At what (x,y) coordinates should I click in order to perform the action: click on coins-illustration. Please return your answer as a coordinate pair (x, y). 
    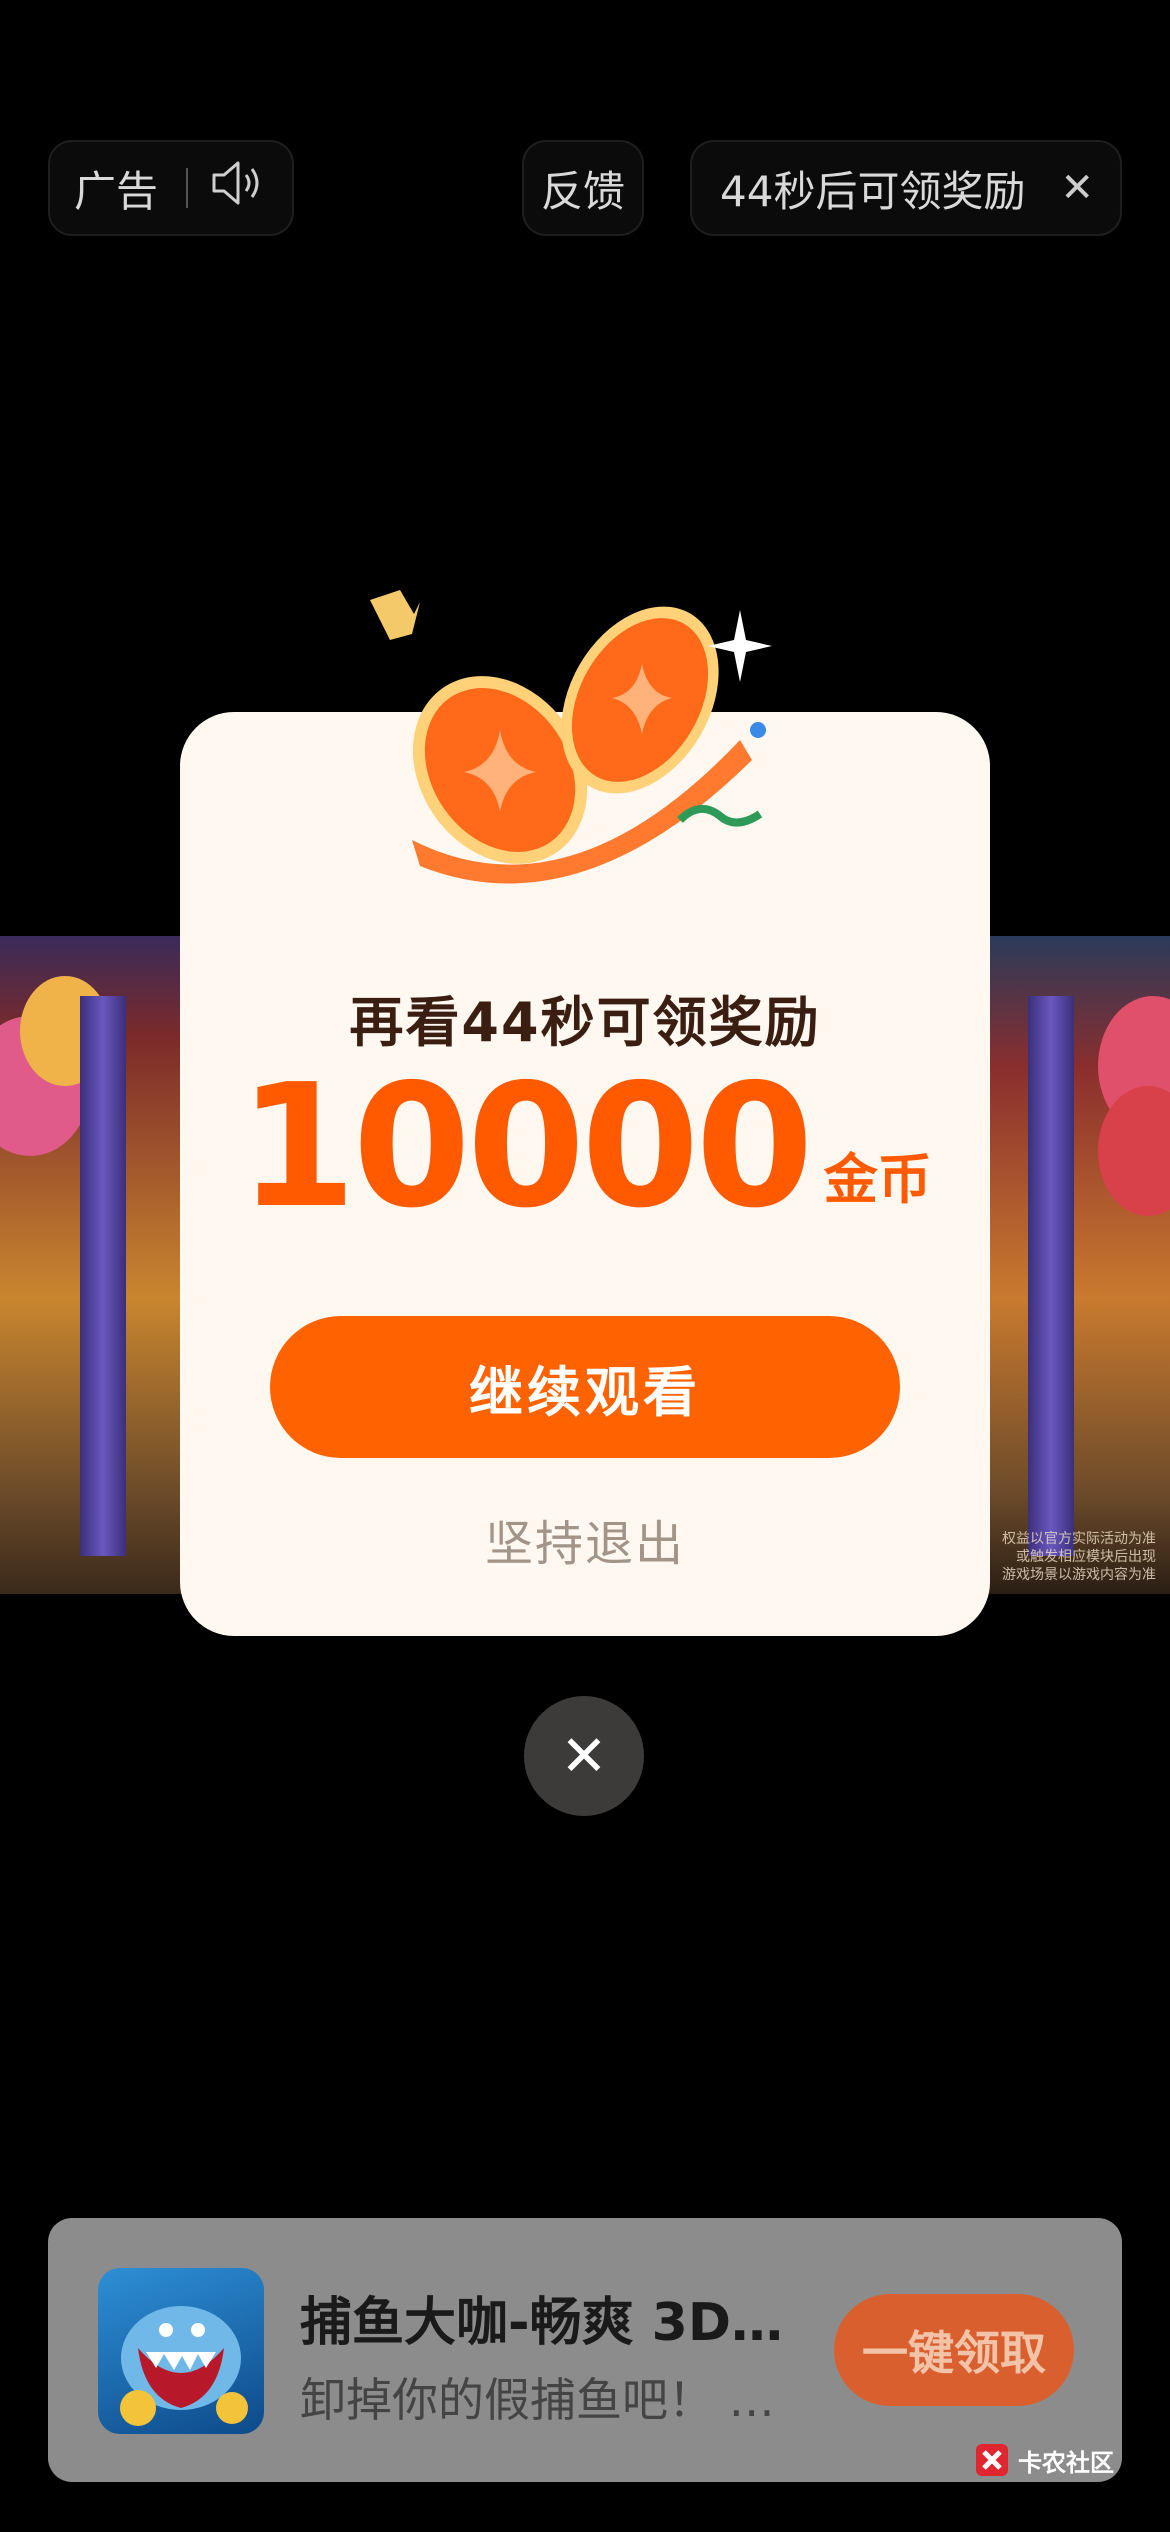
    Looking at the image, I should click on (571, 737).